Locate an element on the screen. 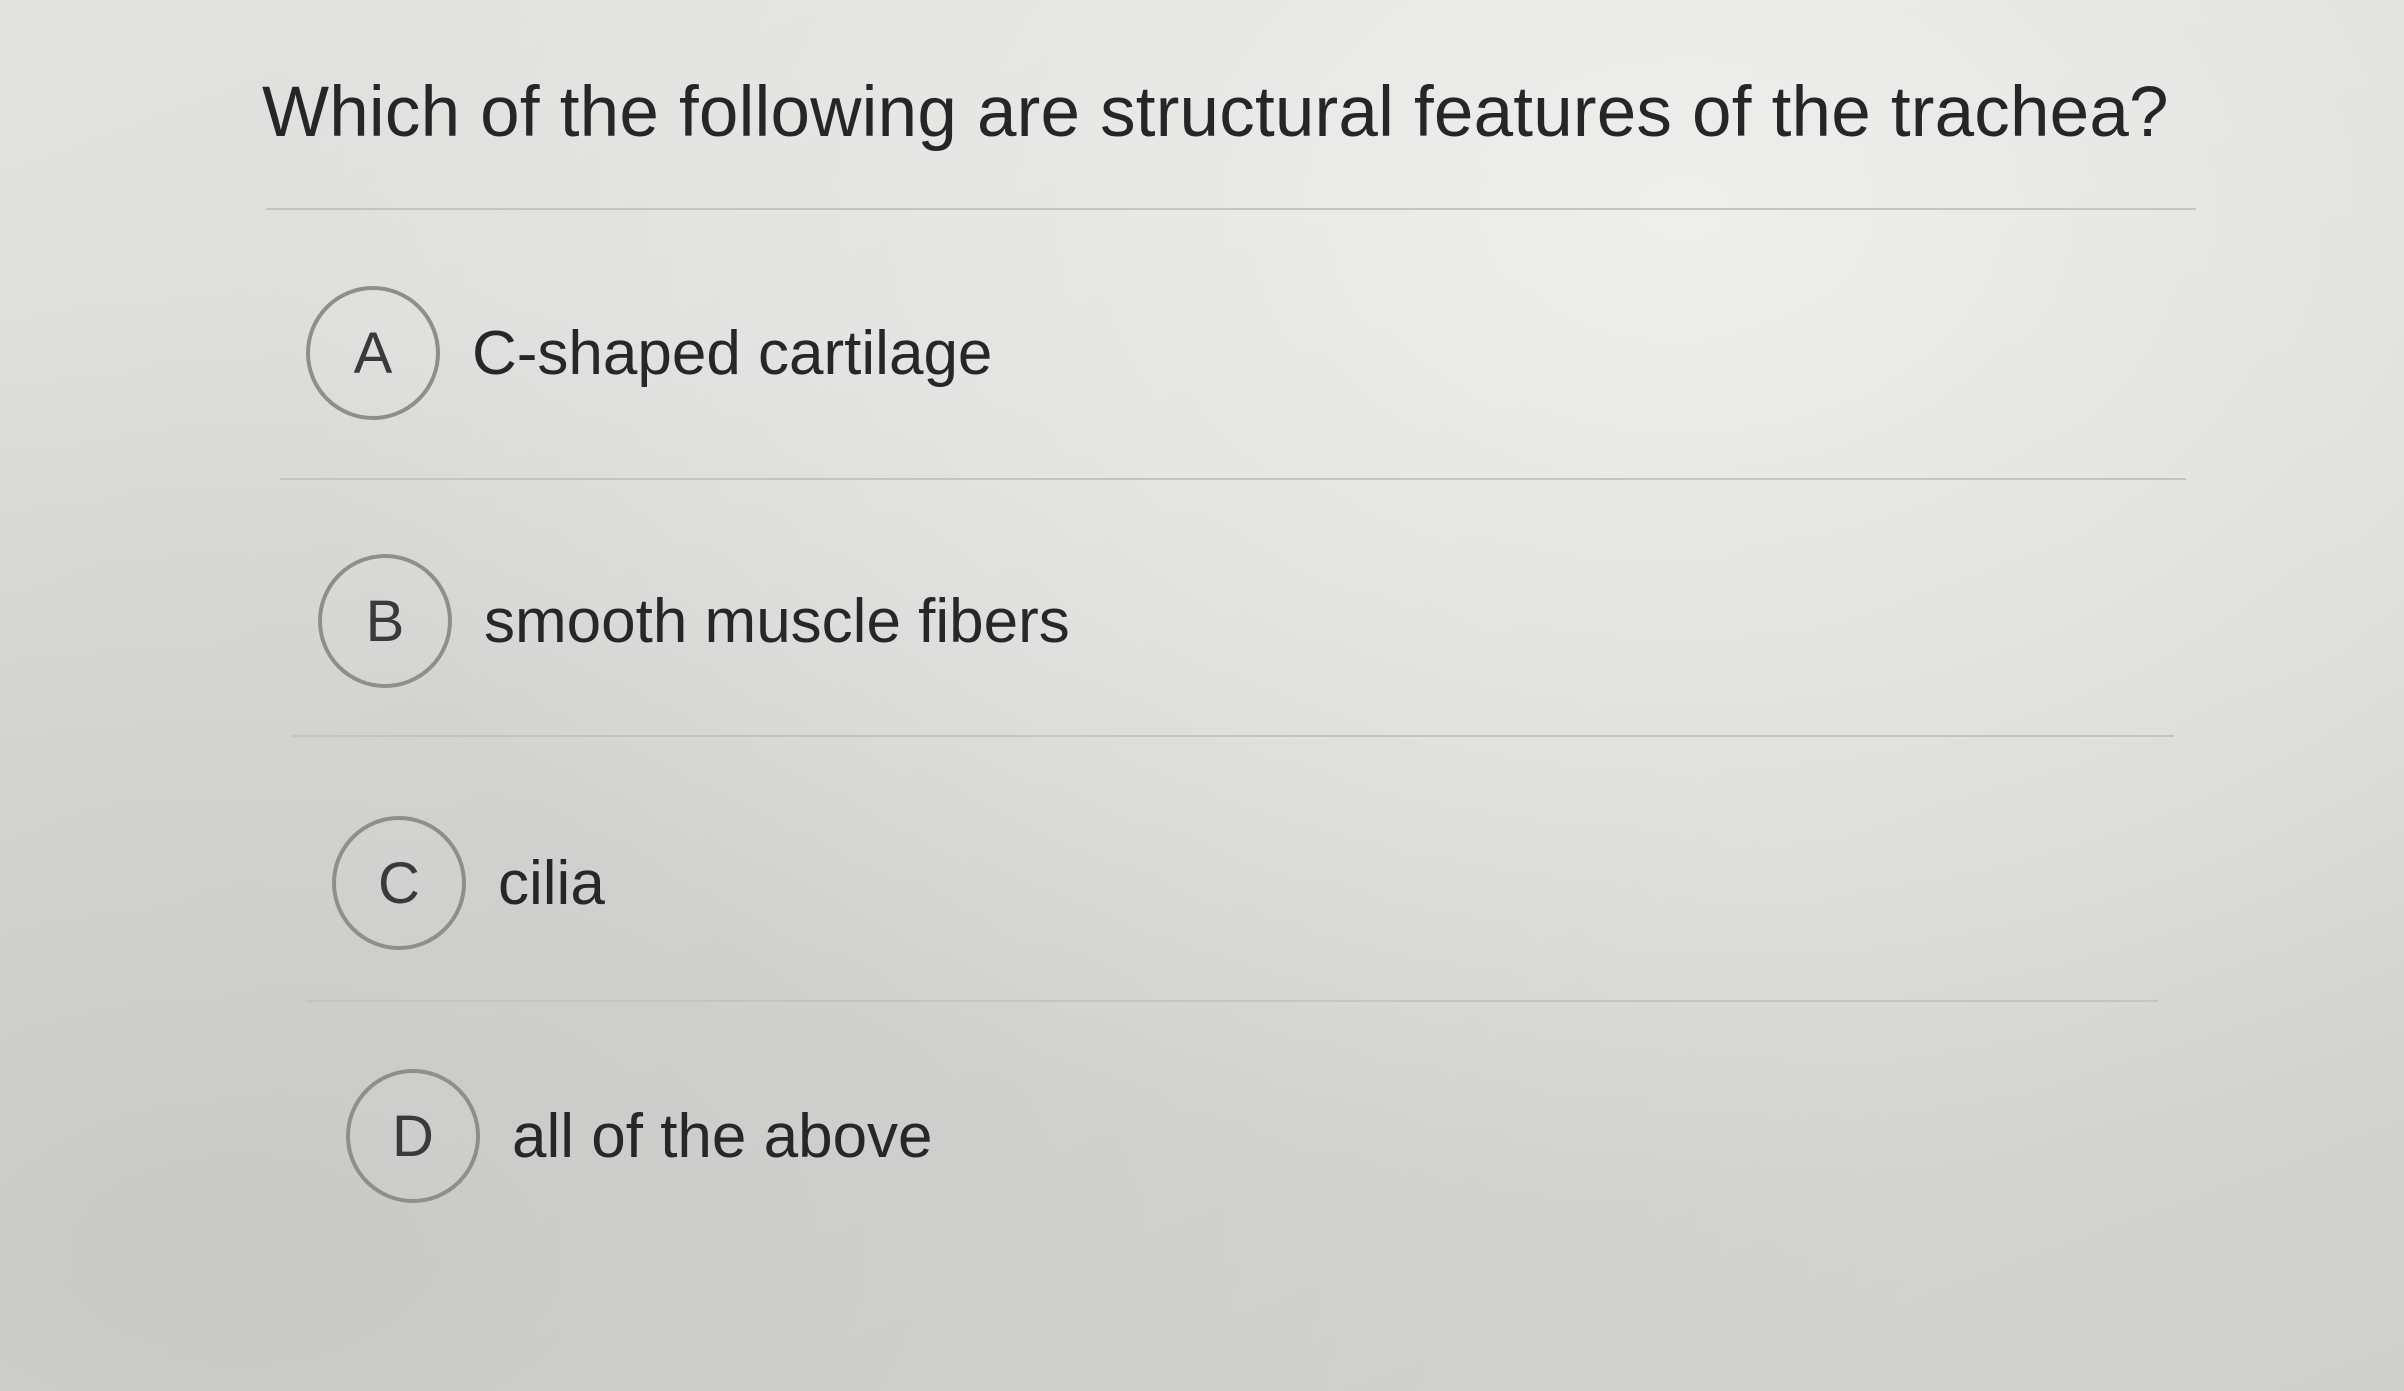 The image size is (2404, 1391). option-label: all of the above is located at coordinates (722, 1136).